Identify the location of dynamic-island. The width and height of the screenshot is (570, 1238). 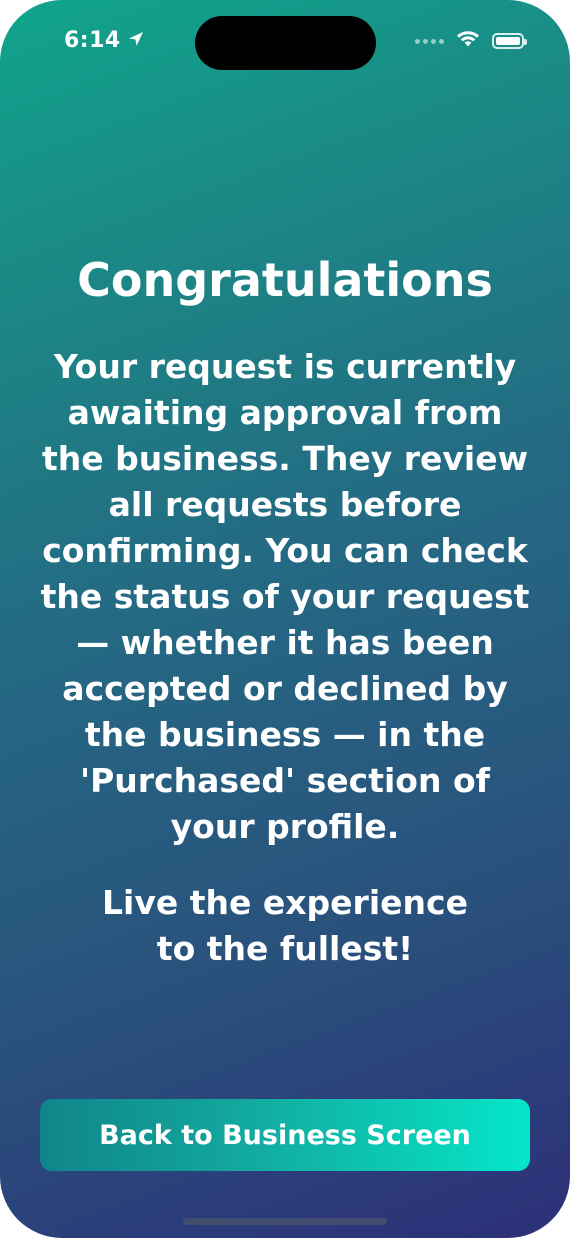
(285, 43).